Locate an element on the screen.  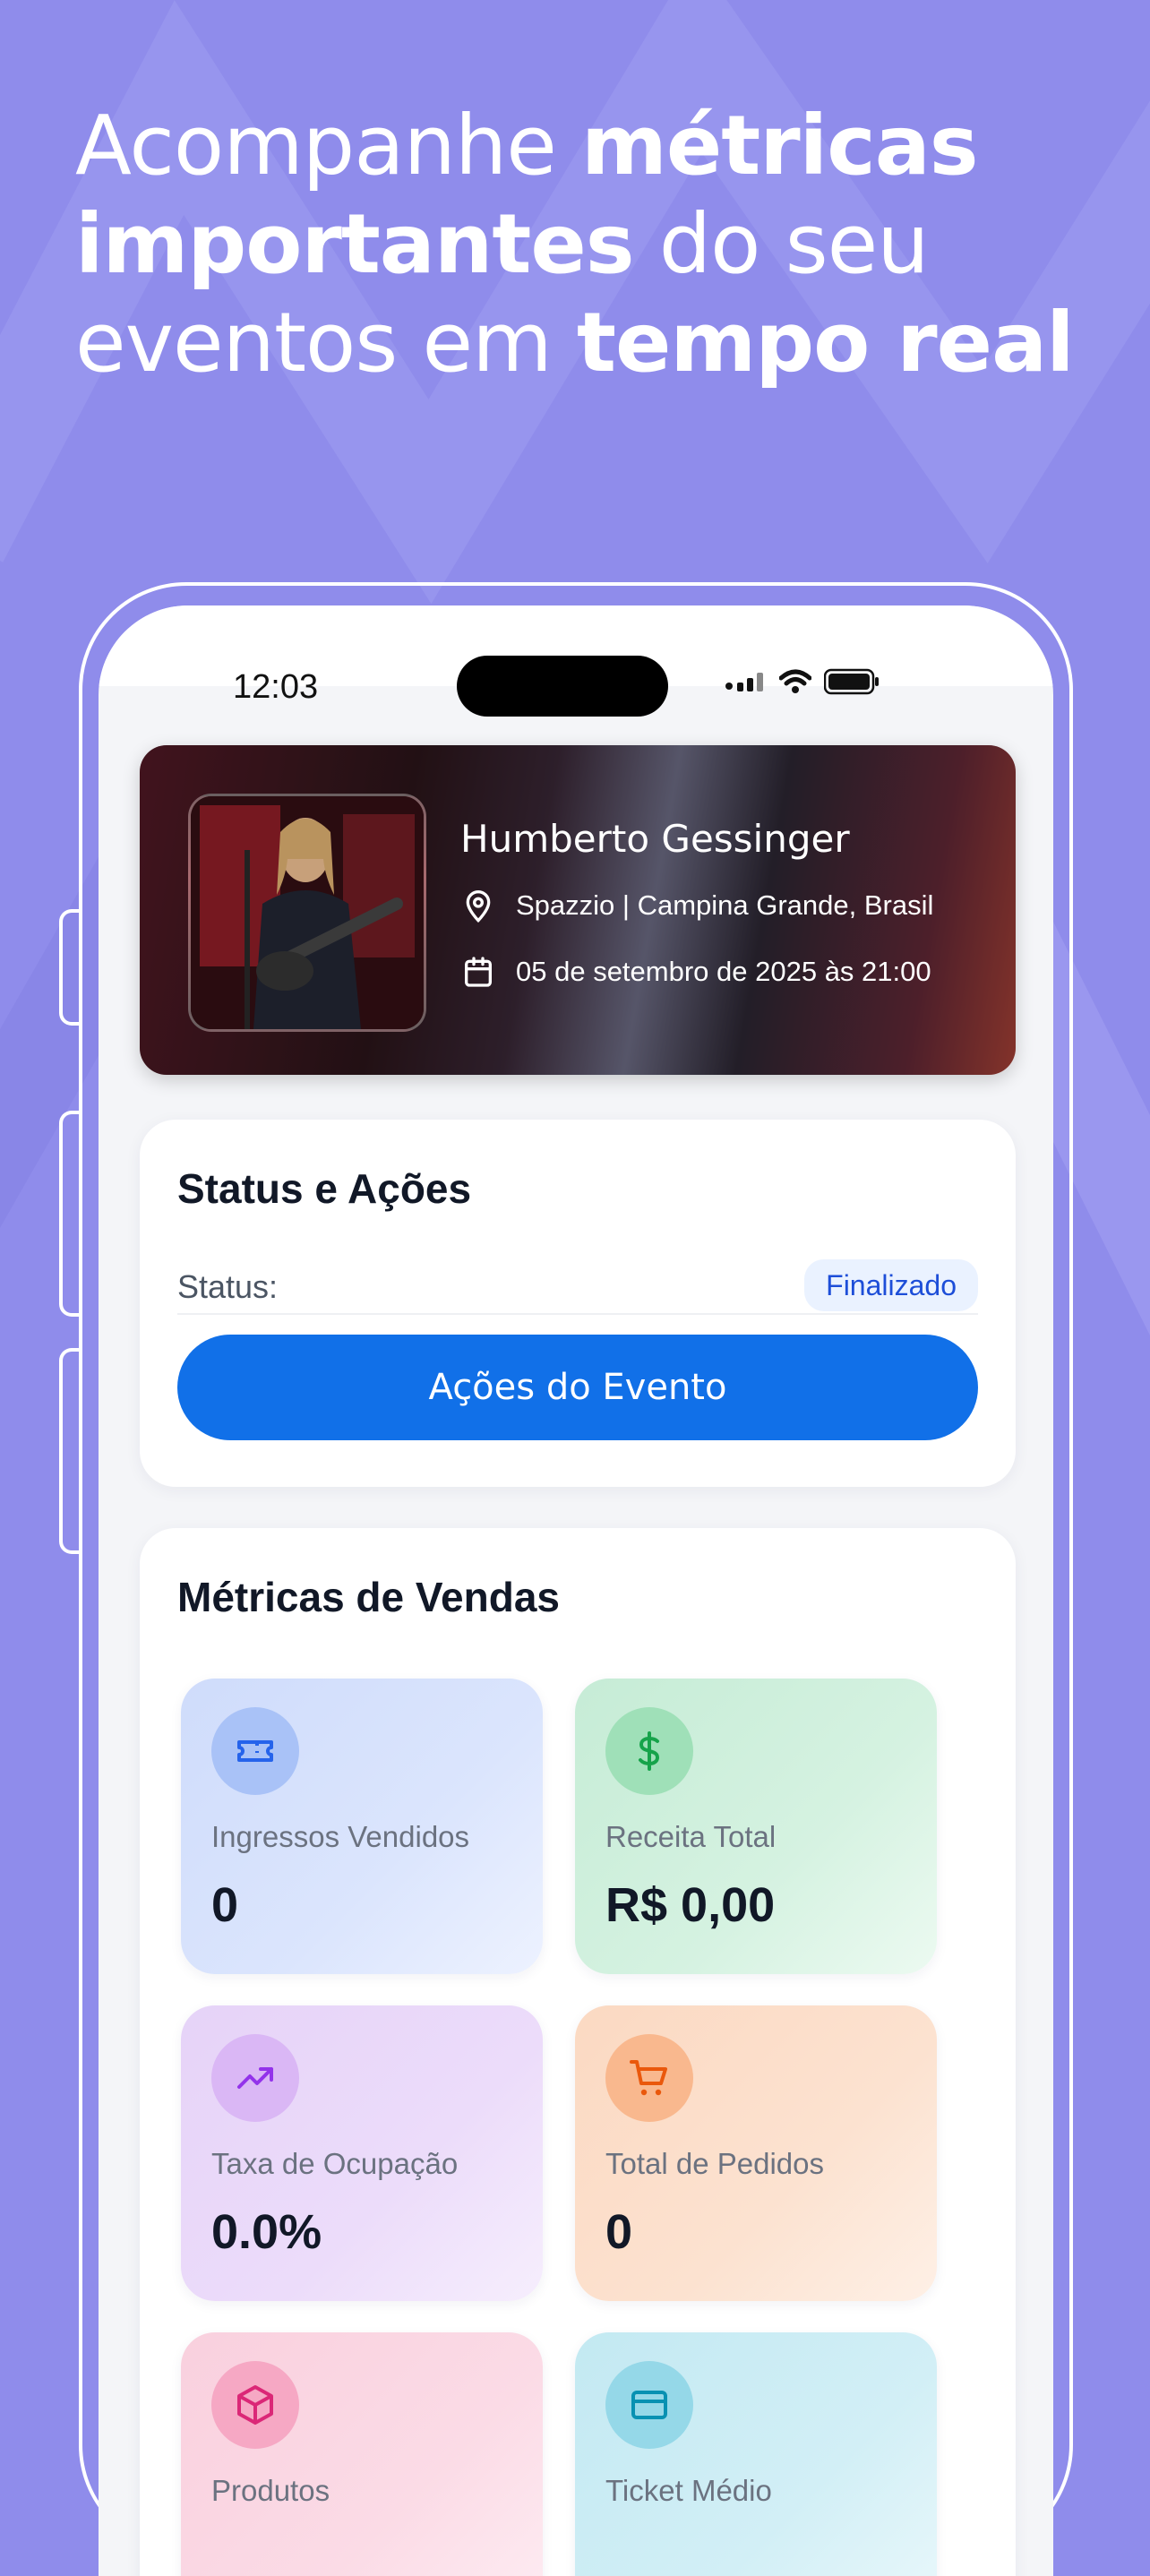
calendar-icon is located at coordinates (479, 972).